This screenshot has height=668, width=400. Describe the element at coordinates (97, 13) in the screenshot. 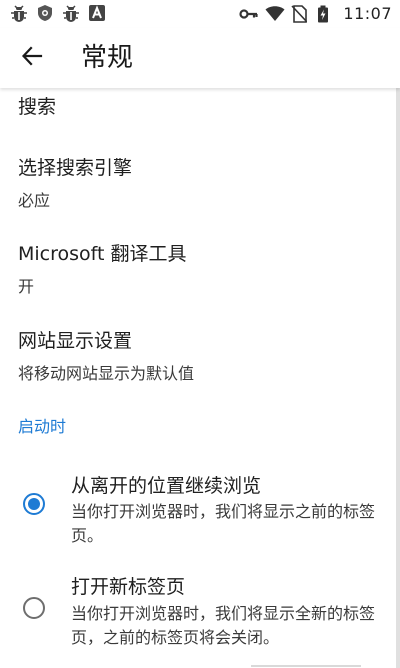

I see `a-box-icon` at that location.